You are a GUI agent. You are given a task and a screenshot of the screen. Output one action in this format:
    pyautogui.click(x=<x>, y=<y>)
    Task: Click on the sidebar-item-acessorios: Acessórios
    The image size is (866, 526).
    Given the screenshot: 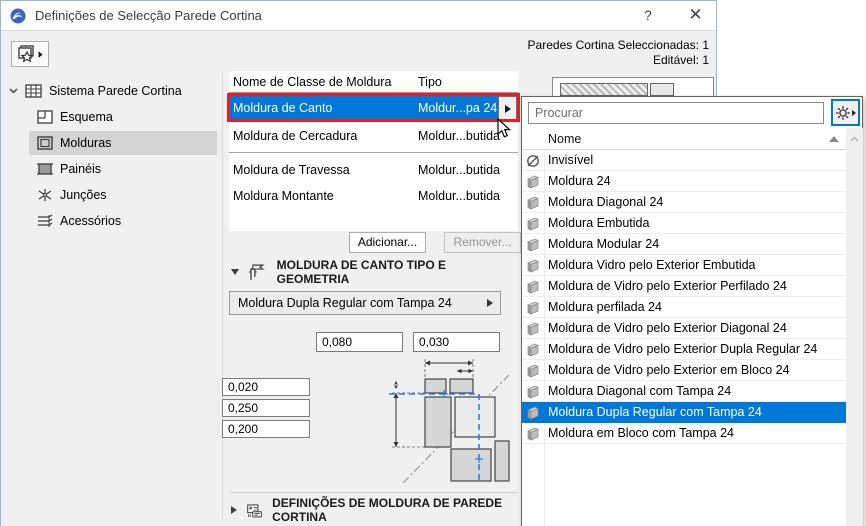 What is the action you would take?
    pyautogui.click(x=123, y=221)
    